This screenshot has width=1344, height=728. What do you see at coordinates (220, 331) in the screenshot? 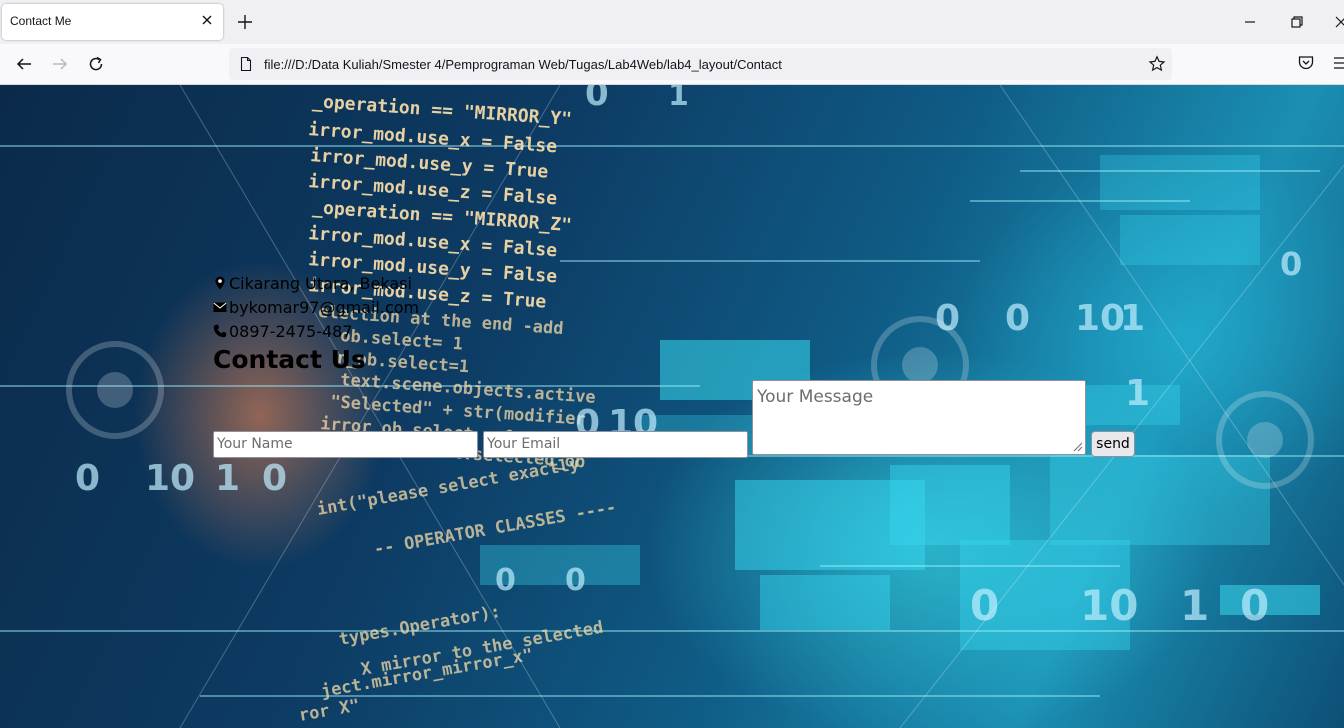
I see `phone-icon` at bounding box center [220, 331].